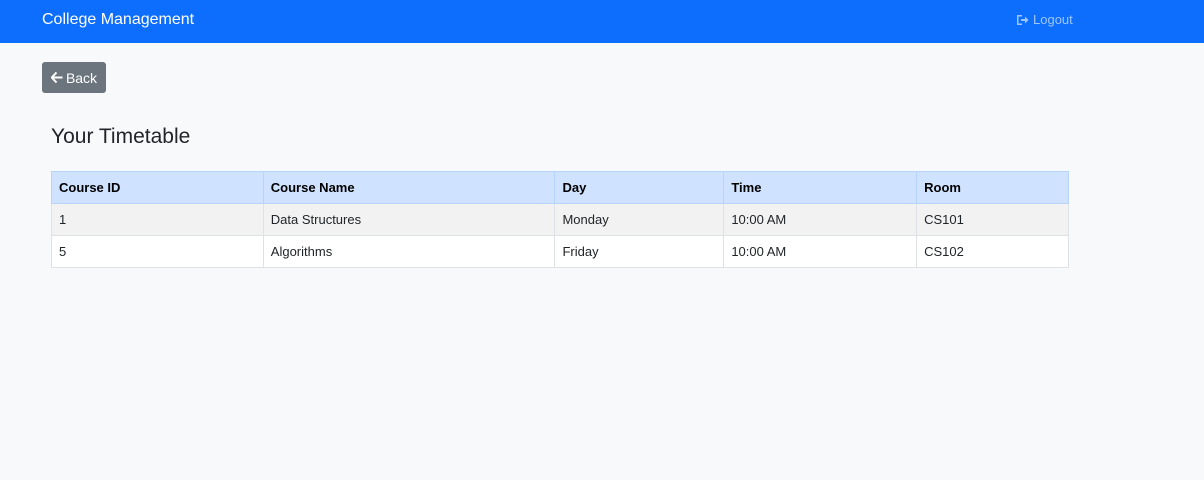  I want to click on table-header-row: Course ID Course Name Day Time Room, so click(560, 187).